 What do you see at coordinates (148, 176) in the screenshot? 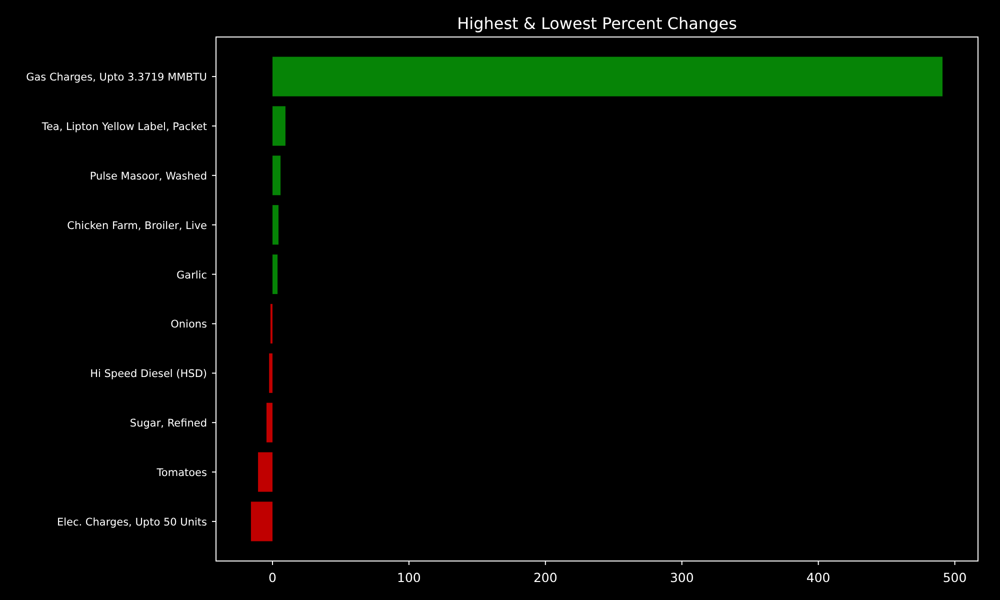
I see `category-label: Pulse Masoor, Washed` at bounding box center [148, 176].